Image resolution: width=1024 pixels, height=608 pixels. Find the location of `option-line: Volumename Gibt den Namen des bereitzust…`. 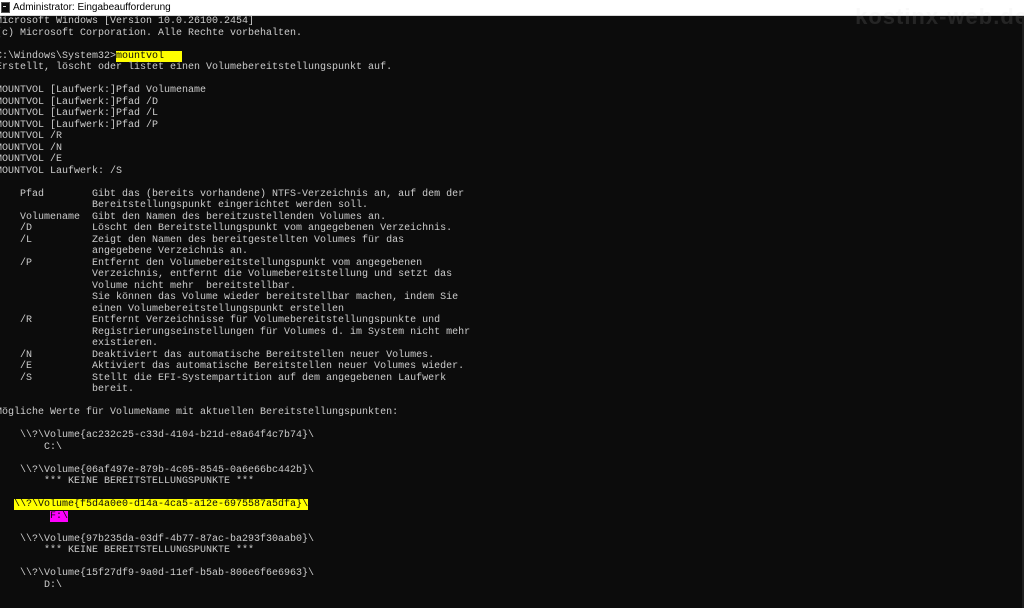

option-line: Volumename Gibt den Namen des bereitzust… is located at coordinates (193, 217).